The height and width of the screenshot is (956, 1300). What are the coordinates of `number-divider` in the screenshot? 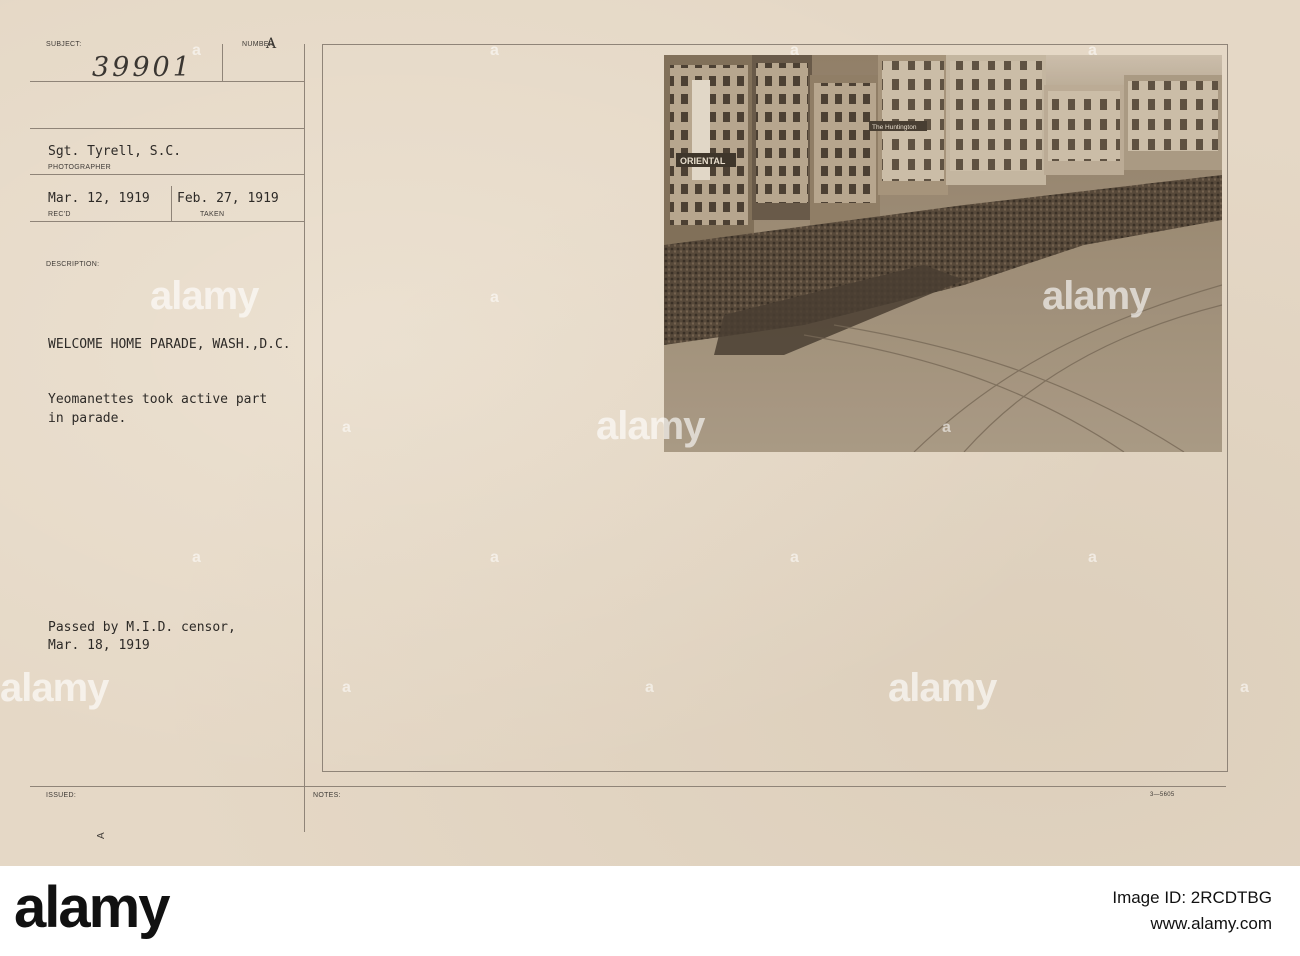 It's located at (222, 62).